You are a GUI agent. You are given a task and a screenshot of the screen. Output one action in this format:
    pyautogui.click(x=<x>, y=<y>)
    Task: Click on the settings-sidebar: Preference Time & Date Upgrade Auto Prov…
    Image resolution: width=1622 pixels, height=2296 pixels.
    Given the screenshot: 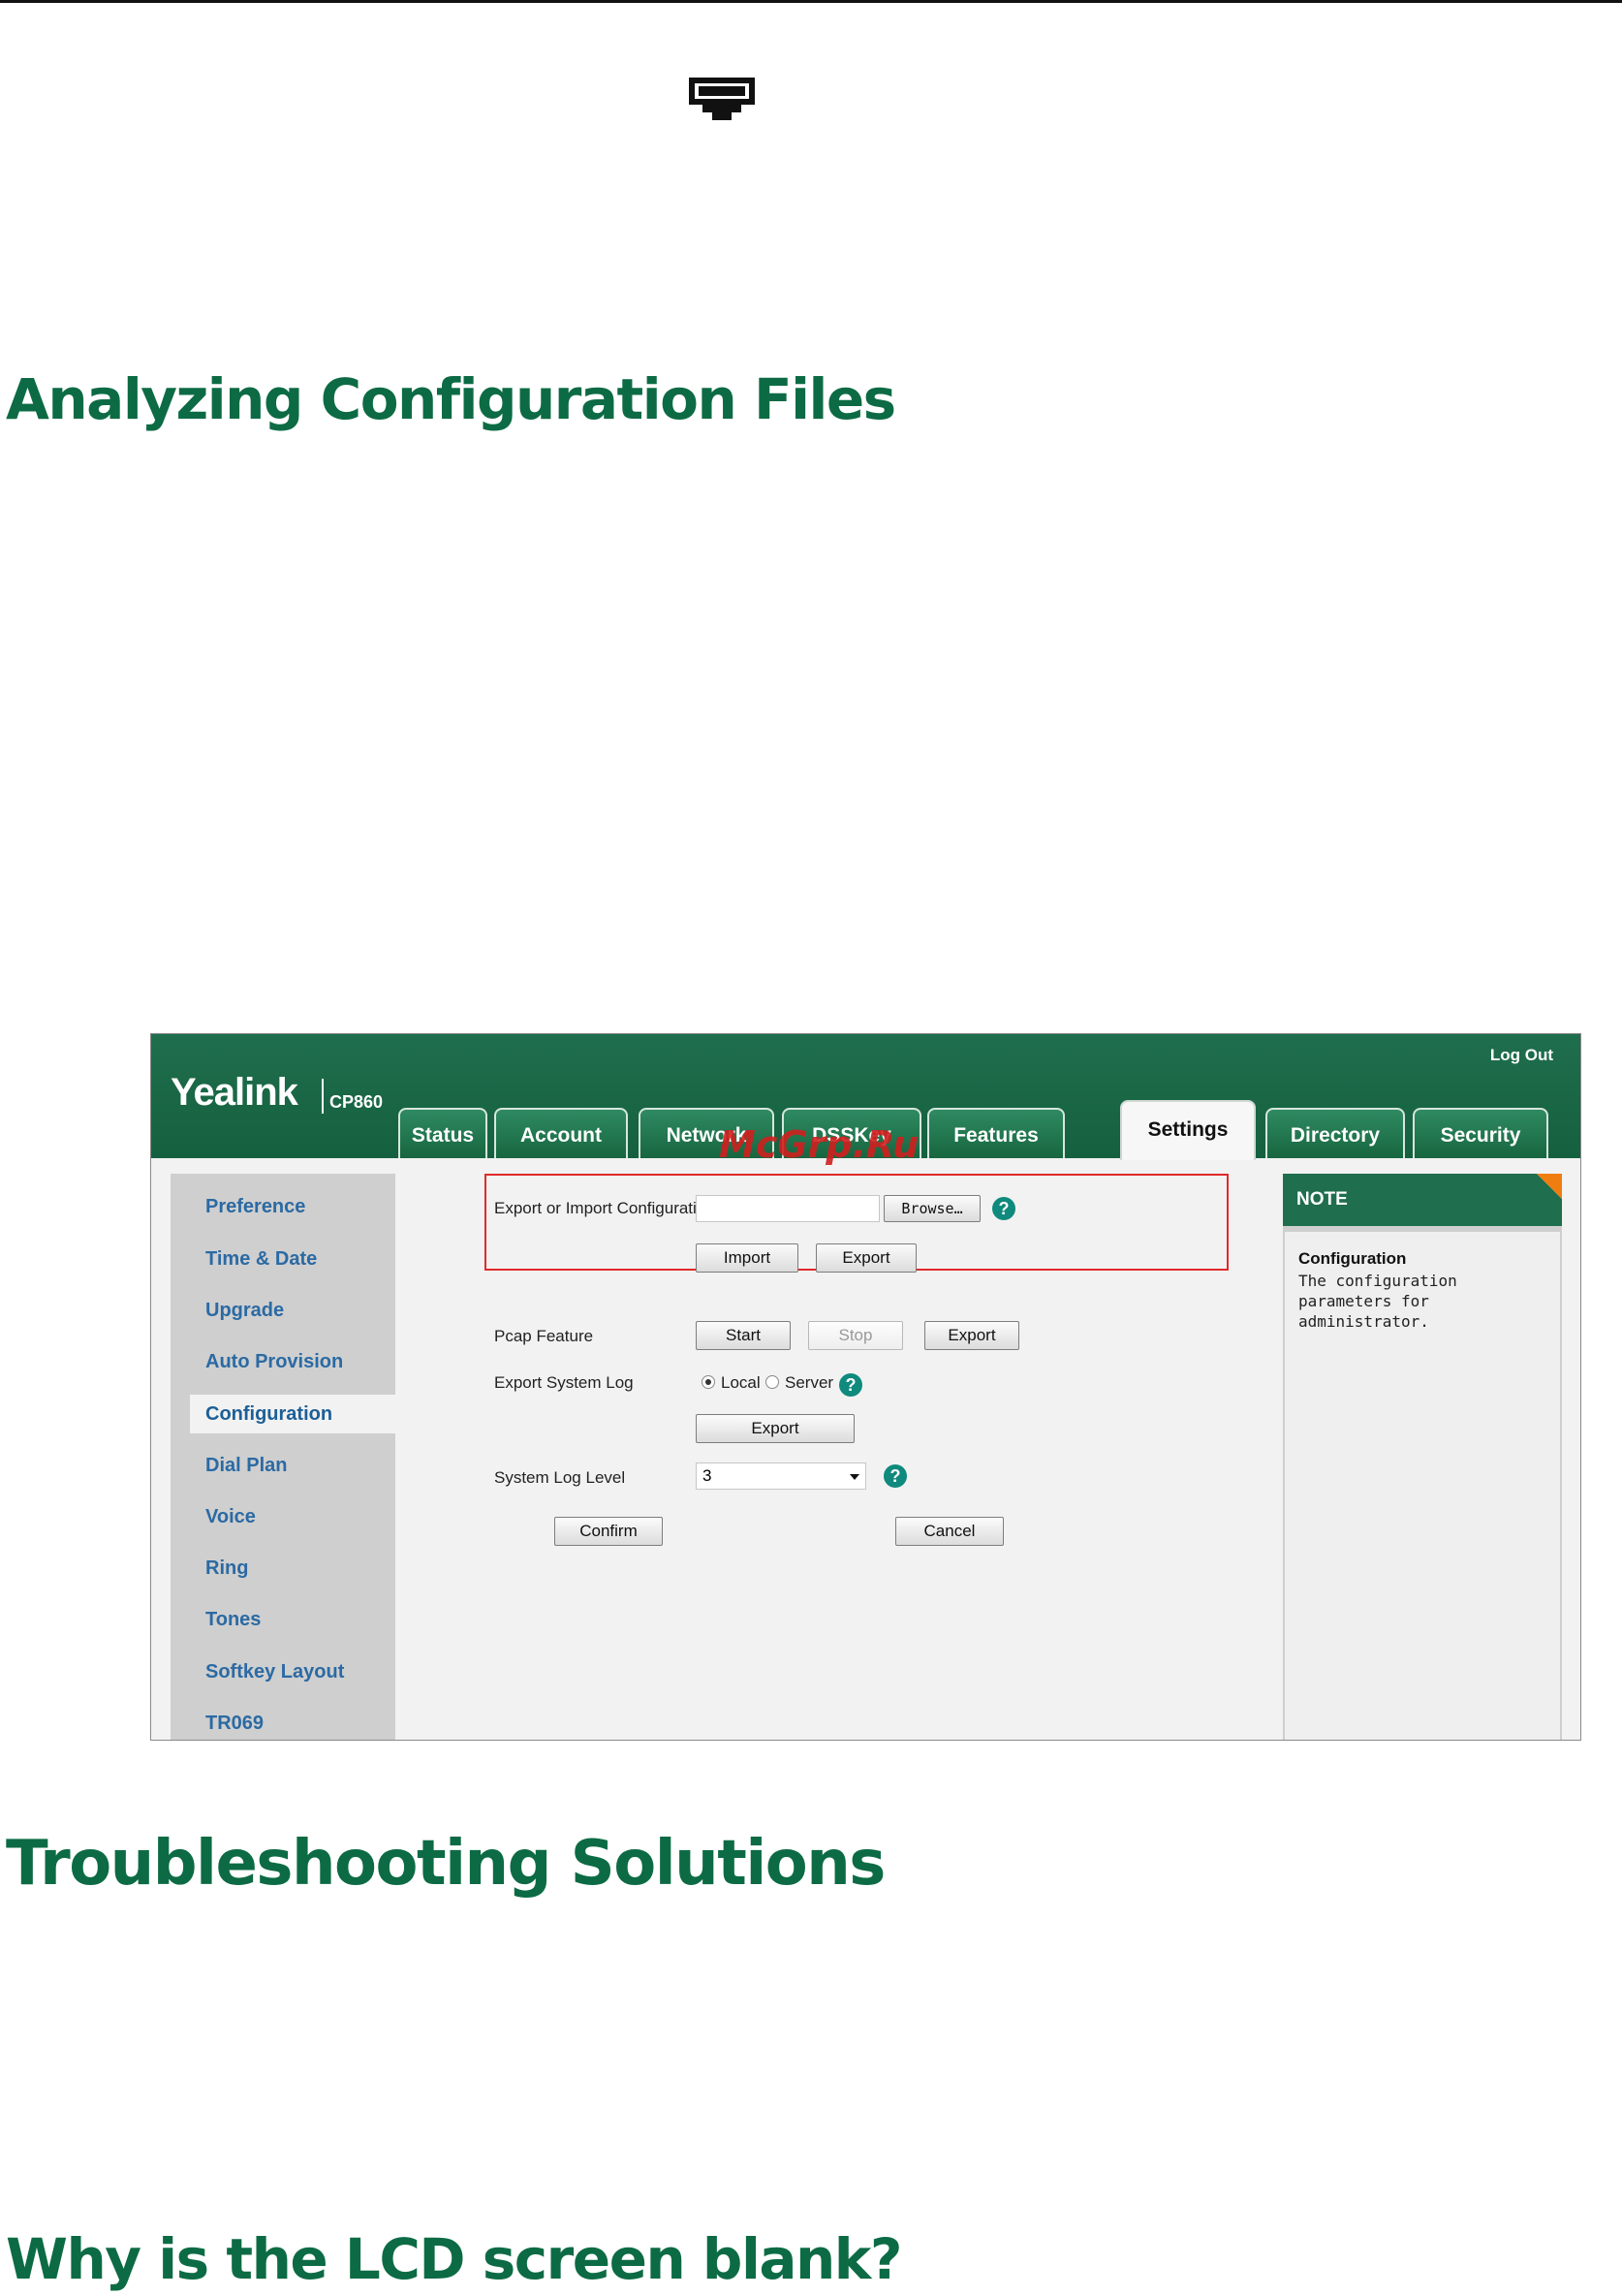 What is the action you would take?
    pyautogui.click(x=283, y=1457)
    